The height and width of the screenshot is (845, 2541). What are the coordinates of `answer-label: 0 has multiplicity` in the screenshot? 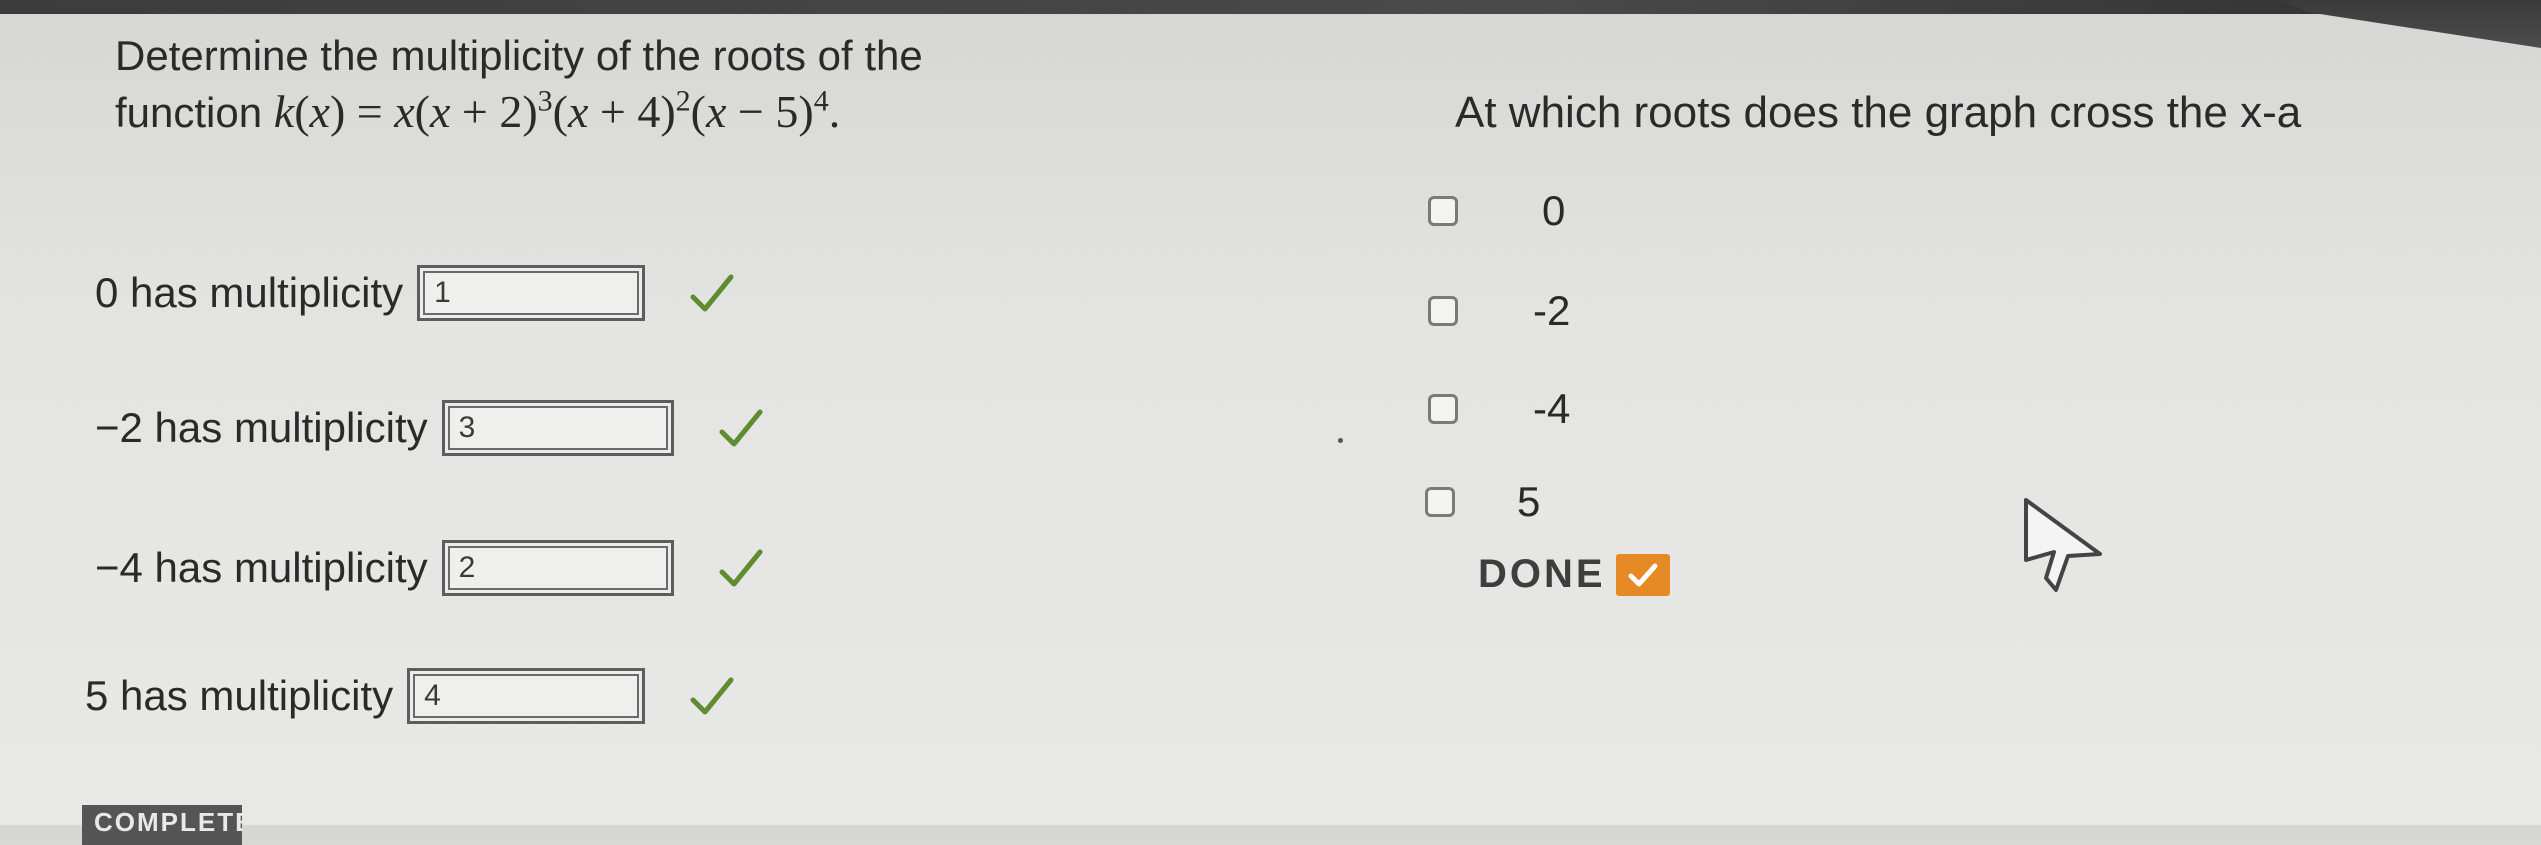 It's located at (249, 292).